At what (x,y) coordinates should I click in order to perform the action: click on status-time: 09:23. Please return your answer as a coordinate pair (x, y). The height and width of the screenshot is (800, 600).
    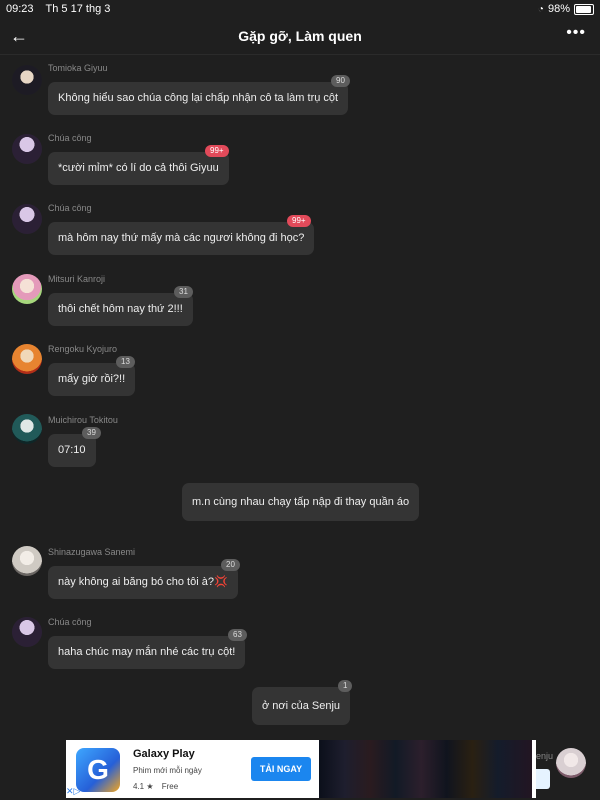
    Looking at the image, I should click on (20, 9).